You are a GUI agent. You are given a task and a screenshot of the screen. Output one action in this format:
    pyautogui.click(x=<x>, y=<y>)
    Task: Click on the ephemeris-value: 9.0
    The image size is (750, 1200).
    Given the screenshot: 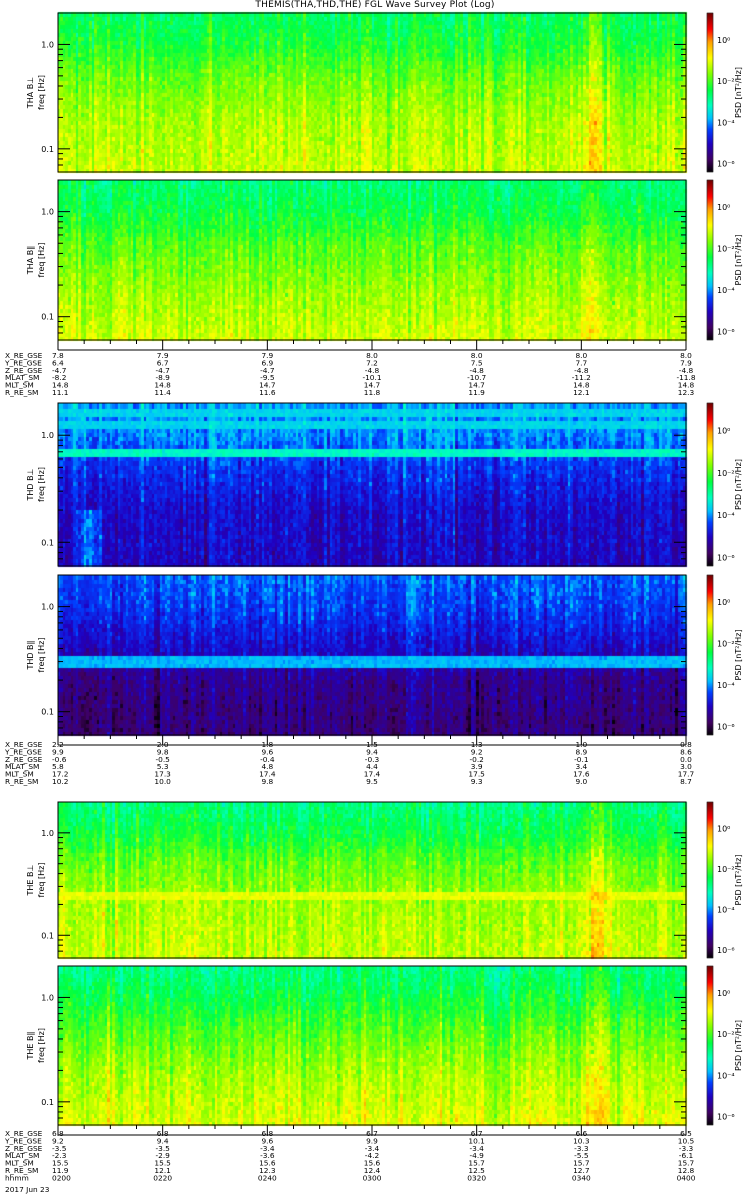 What is the action you would take?
    pyautogui.click(x=581, y=781)
    